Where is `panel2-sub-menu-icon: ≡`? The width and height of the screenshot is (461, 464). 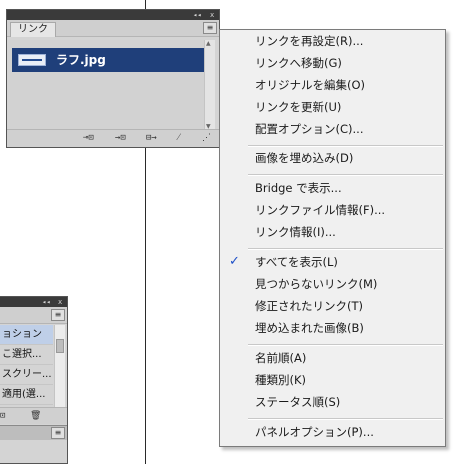
panel2-sub-menu-icon: ≡ is located at coordinates (58, 433).